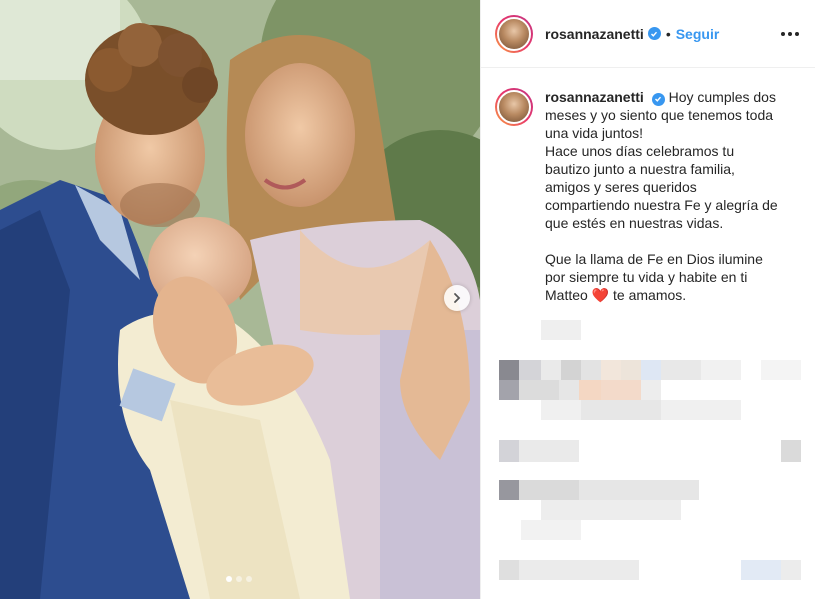 This screenshot has height=599, width=815. What do you see at coordinates (654, 259) in the screenshot?
I see `caption-line: Que la llama de Fe en Dios ilumine` at bounding box center [654, 259].